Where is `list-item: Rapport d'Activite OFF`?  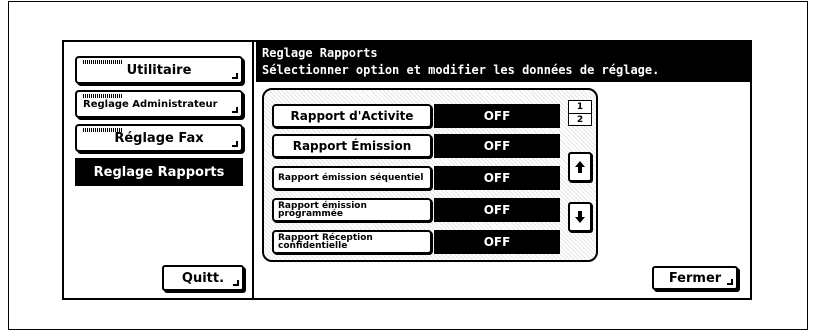
list-item: Rapport d'Activite OFF is located at coordinates (417, 116).